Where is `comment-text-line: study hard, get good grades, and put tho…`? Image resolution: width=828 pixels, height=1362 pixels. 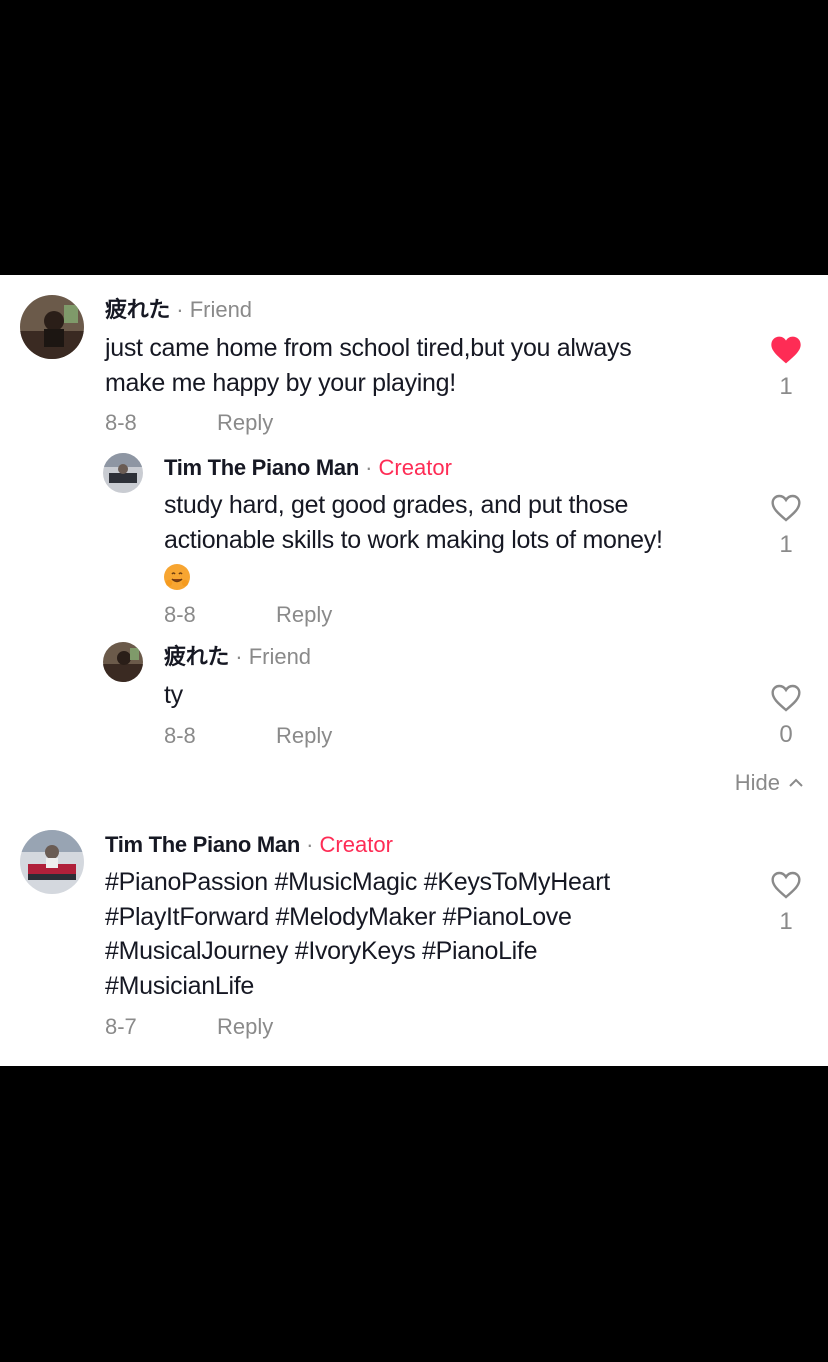
comment-text-line: study hard, get good grades, and put tho… is located at coordinates (396, 505).